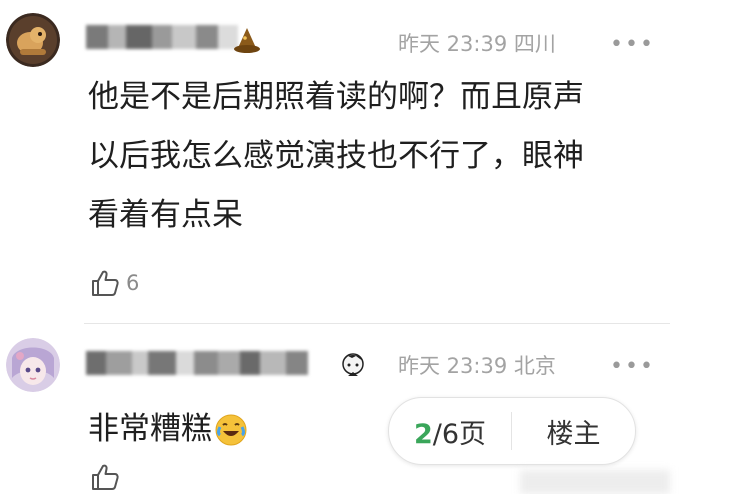 The image size is (754, 494). What do you see at coordinates (573, 431) in the screenshot?
I see `owner-only-button: 楼主` at bounding box center [573, 431].